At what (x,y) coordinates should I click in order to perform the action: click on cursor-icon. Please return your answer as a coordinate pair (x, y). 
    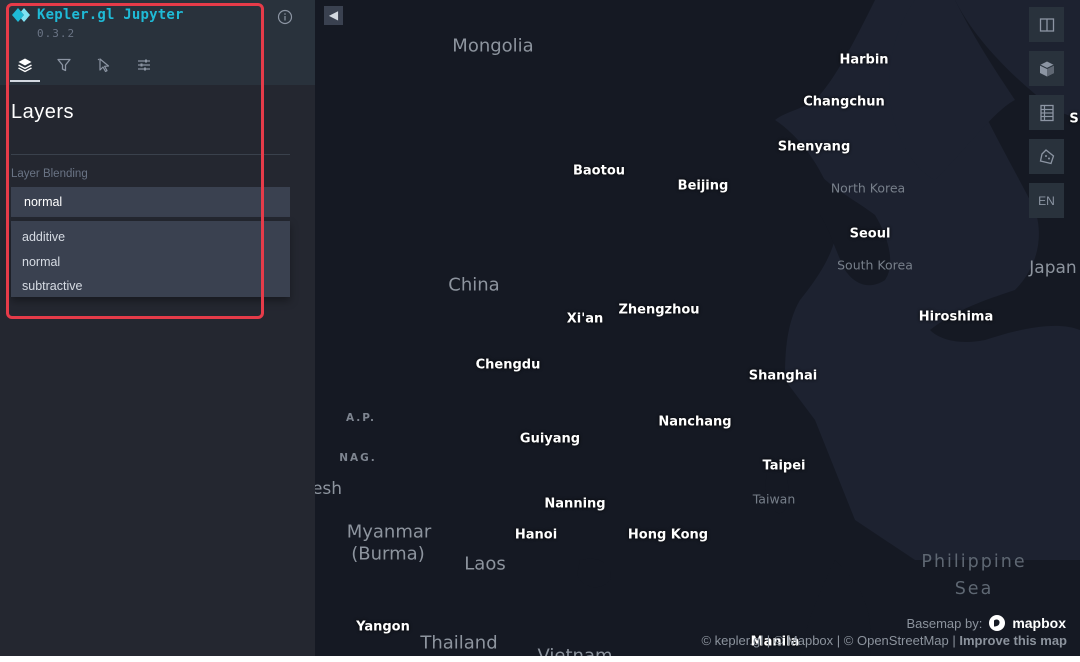
    Looking at the image, I should click on (103, 65).